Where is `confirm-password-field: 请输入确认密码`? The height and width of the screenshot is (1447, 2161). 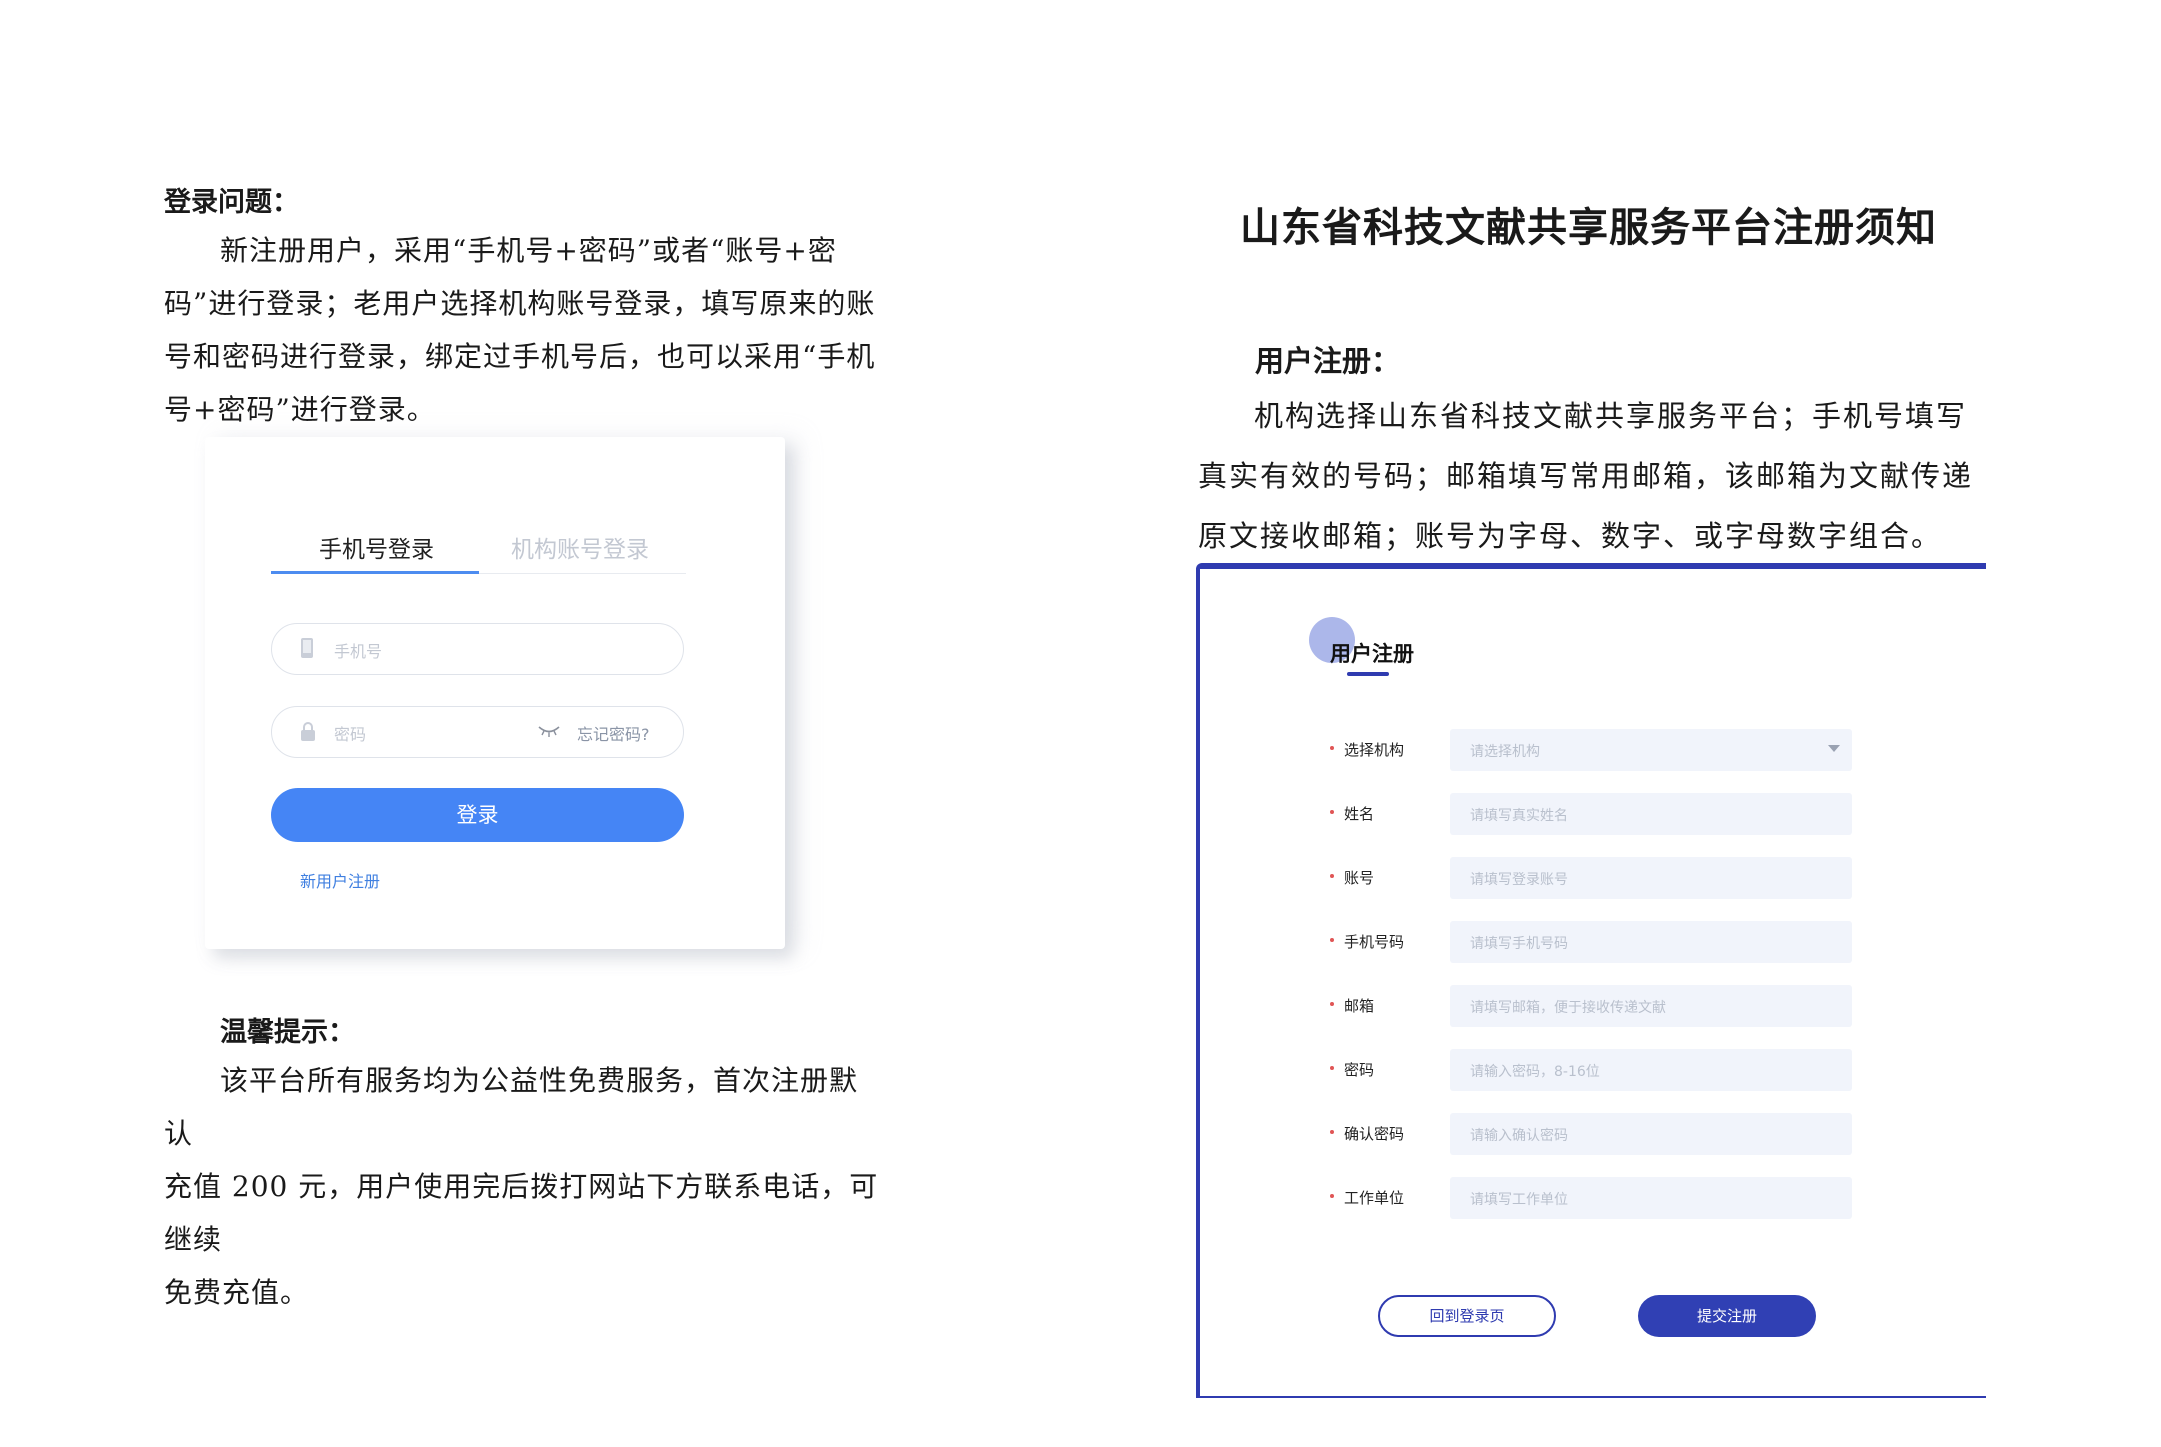
confirm-password-field: 请输入确认密码 is located at coordinates (1651, 1134).